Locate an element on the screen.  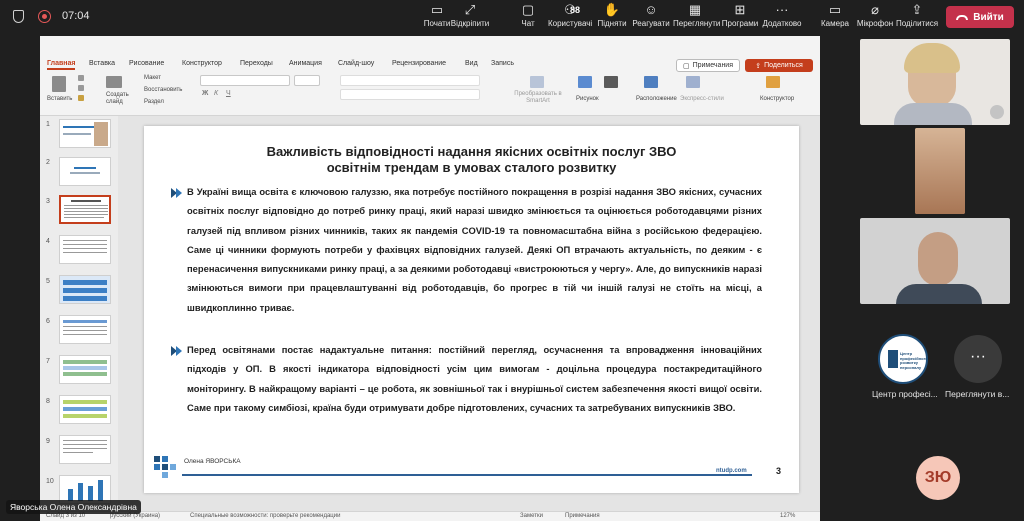
author-name: Олена ЯВОРСЬКА is located at coordinates (212, 461).